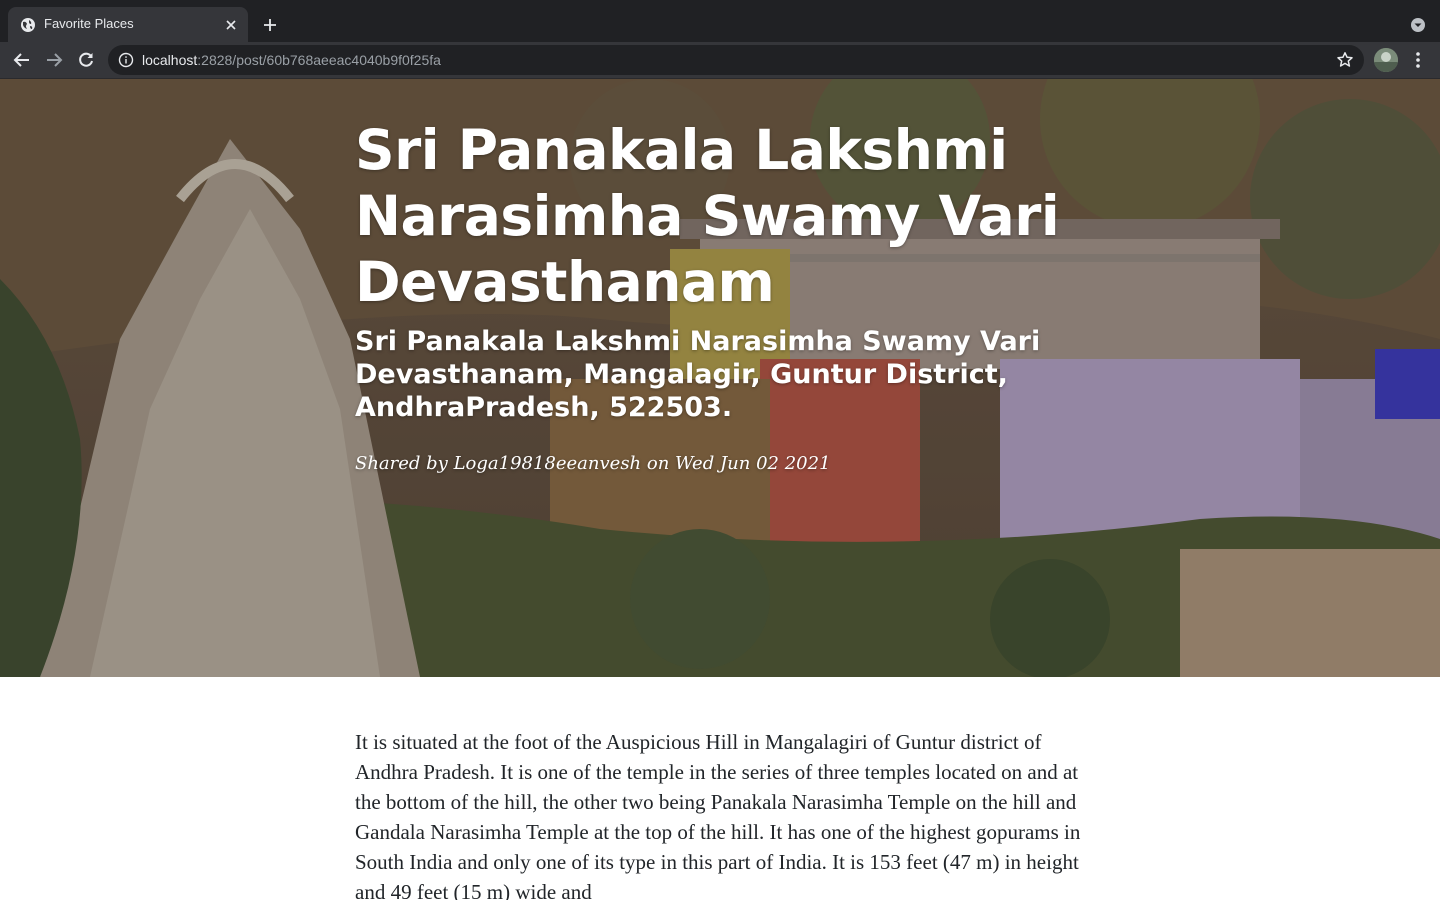  I want to click on browser-tab-bar: Favorite Places, so click(720, 21).